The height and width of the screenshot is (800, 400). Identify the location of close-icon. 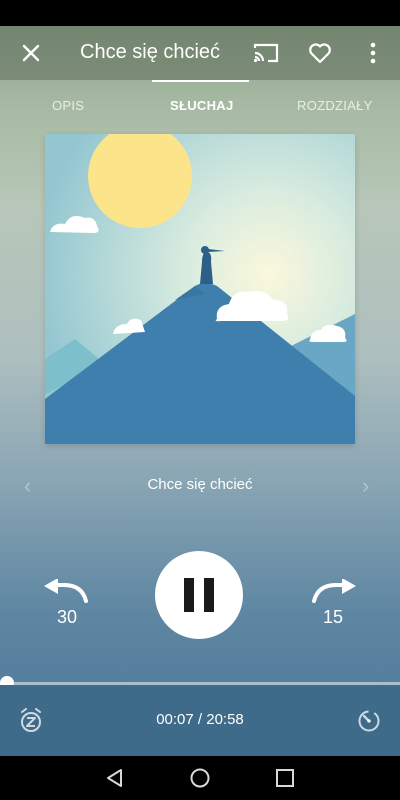
(31, 53).